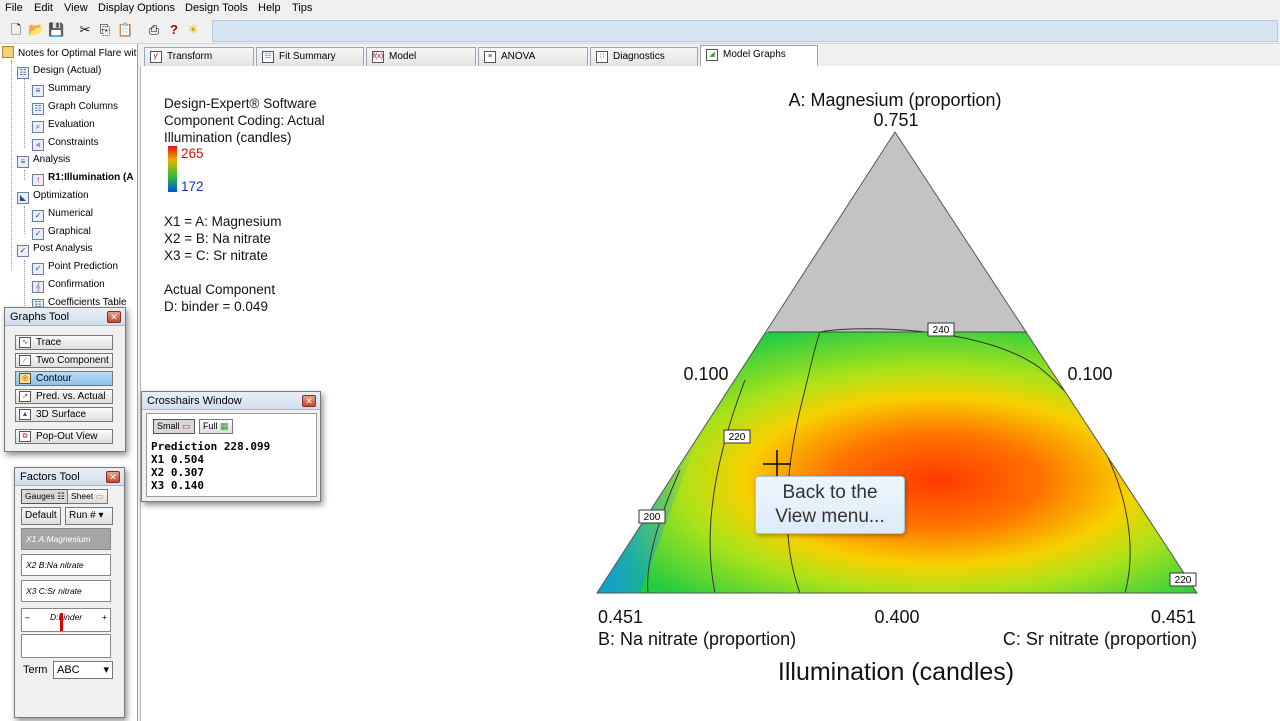 This screenshot has width=1280, height=721. What do you see at coordinates (25, 342) in the screenshot?
I see `trace-icon: ∿` at bounding box center [25, 342].